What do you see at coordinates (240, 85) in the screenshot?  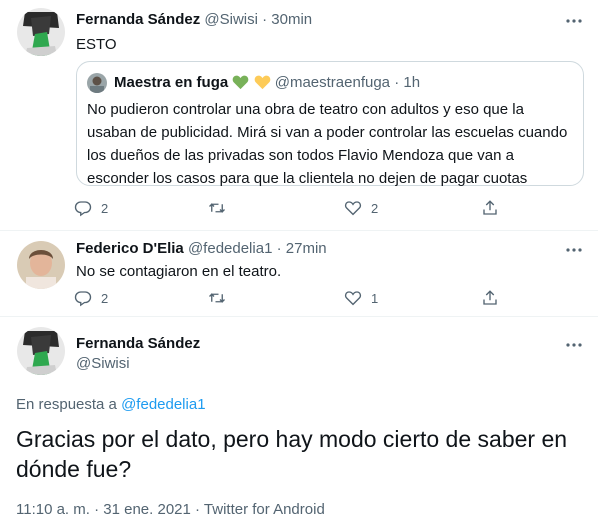 I see `green-heart-icon` at bounding box center [240, 85].